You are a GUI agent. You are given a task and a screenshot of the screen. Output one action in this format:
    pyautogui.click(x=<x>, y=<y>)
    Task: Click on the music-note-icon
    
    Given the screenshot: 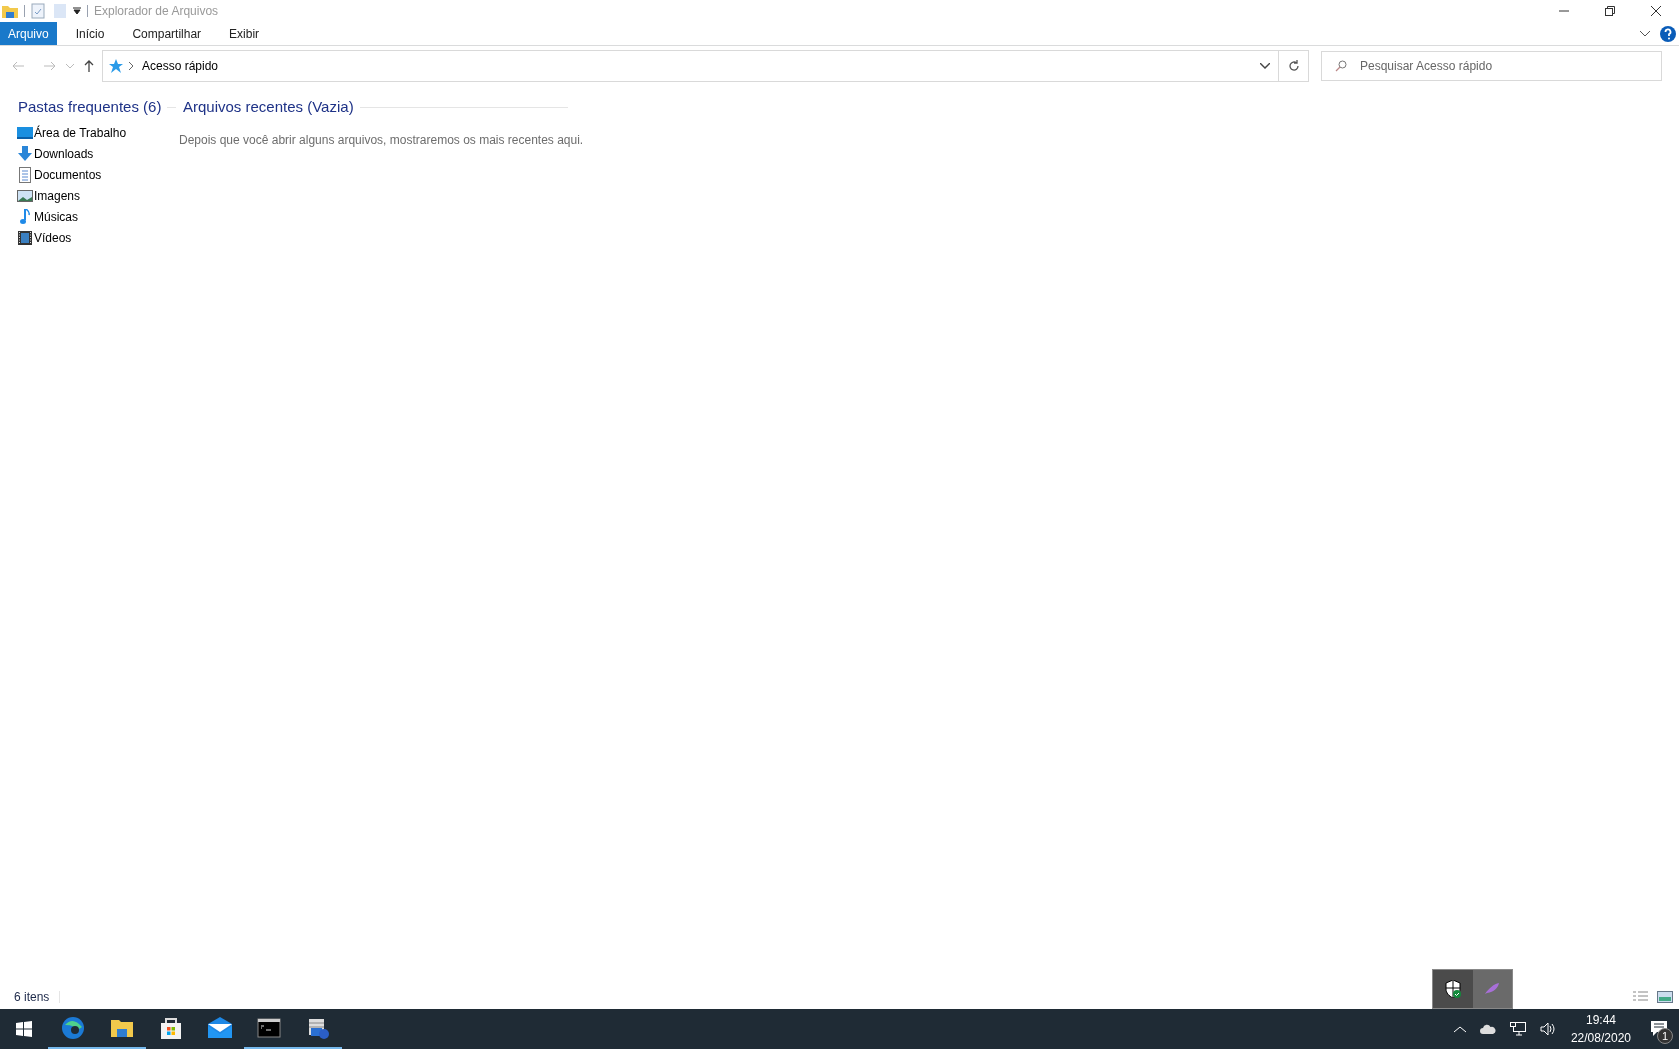 What is the action you would take?
    pyautogui.click(x=25, y=217)
    